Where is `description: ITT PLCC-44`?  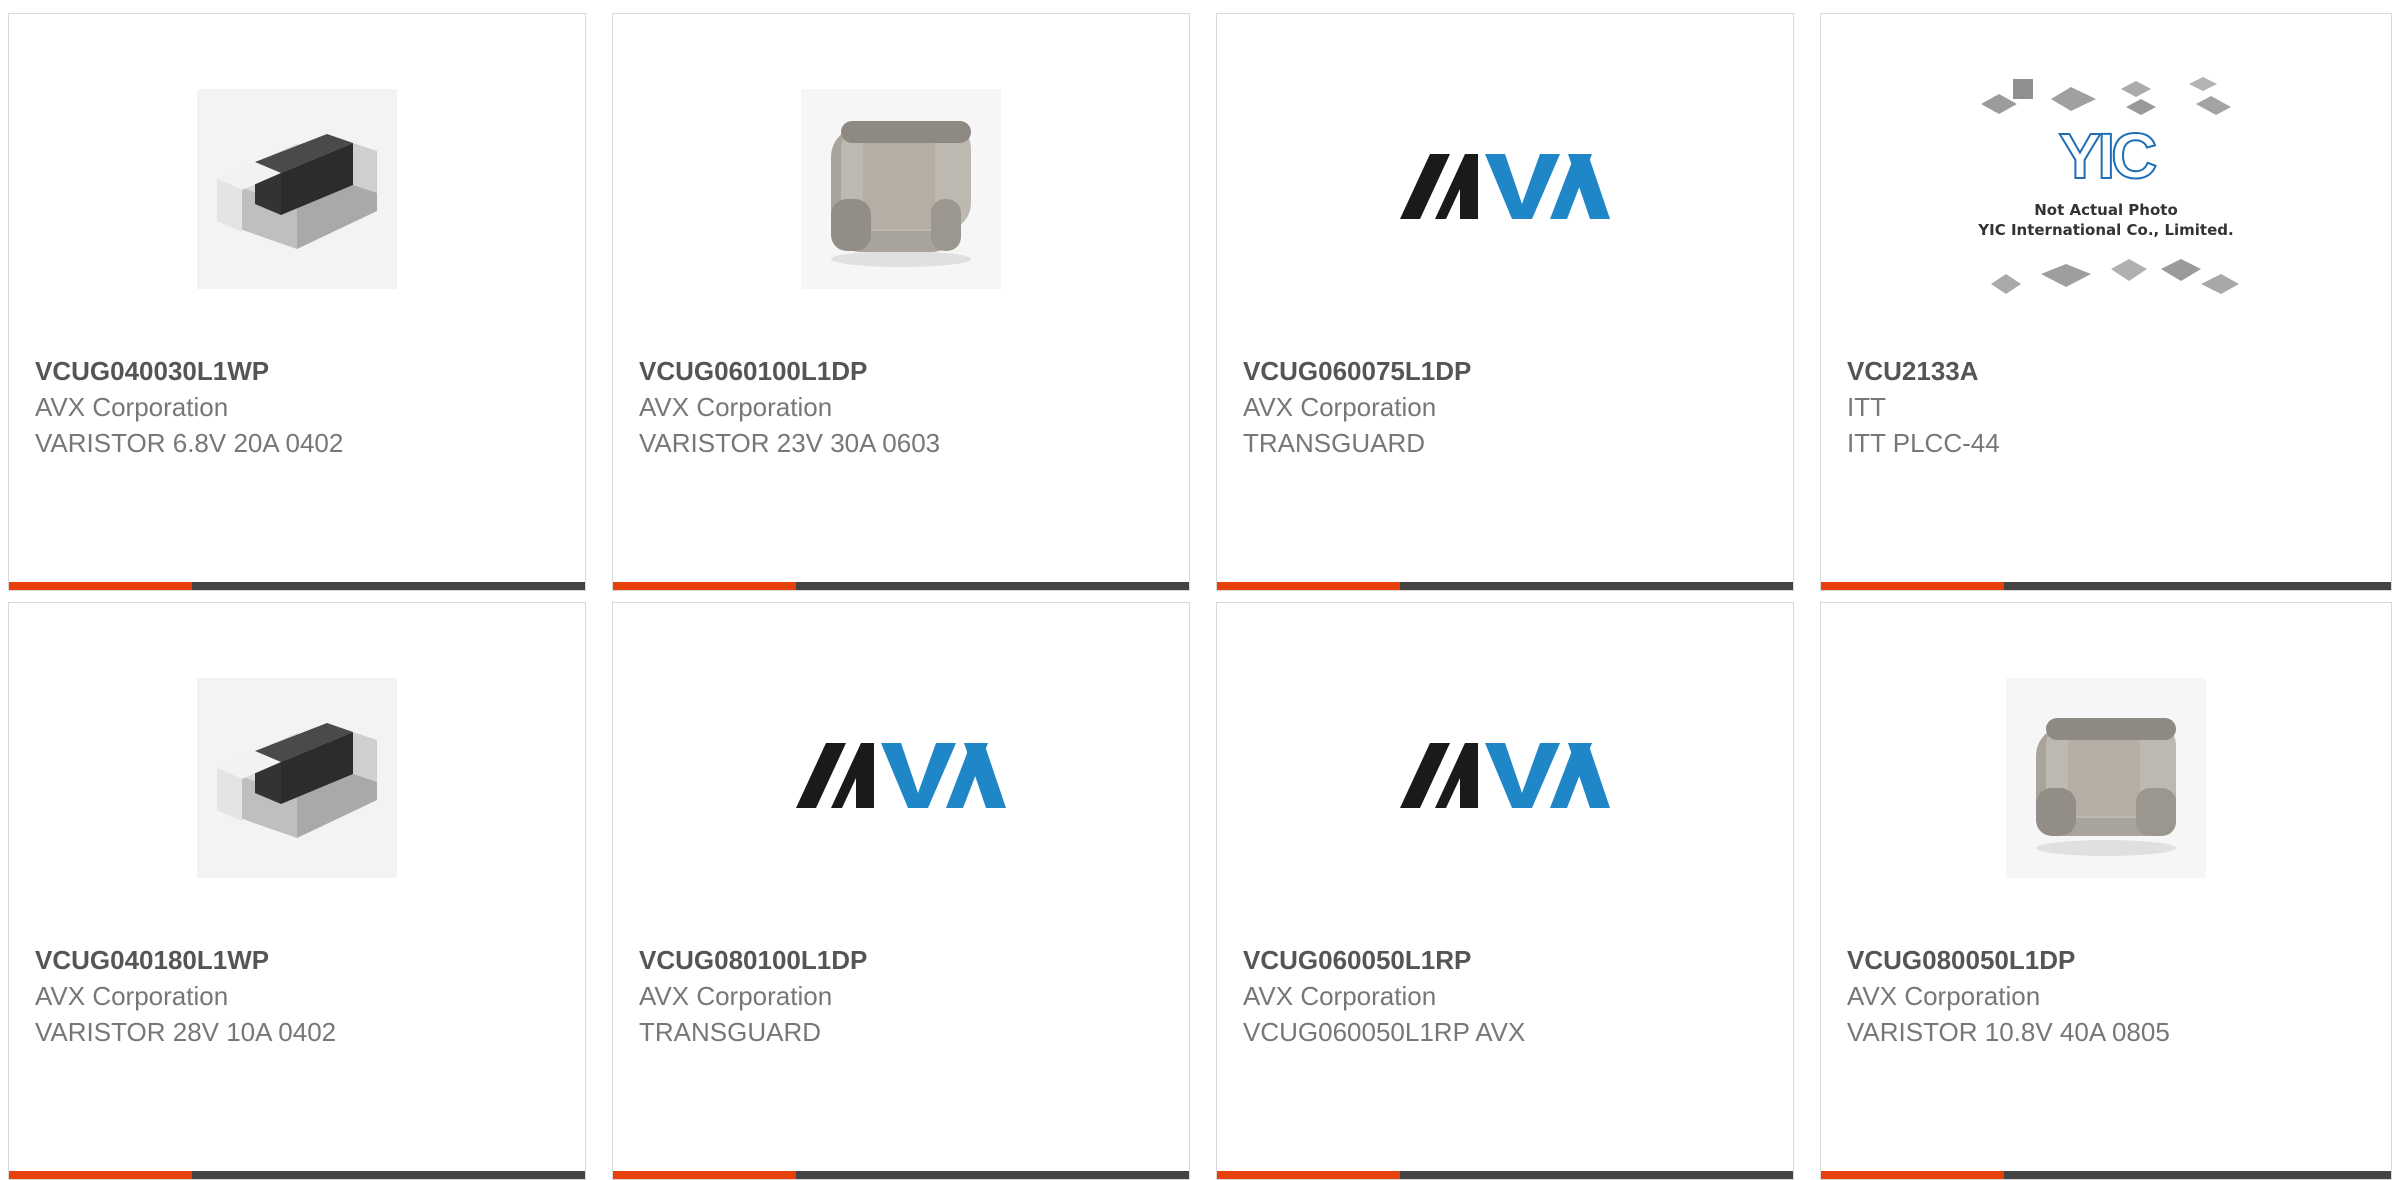 description: ITT PLCC-44 is located at coordinates (1923, 443).